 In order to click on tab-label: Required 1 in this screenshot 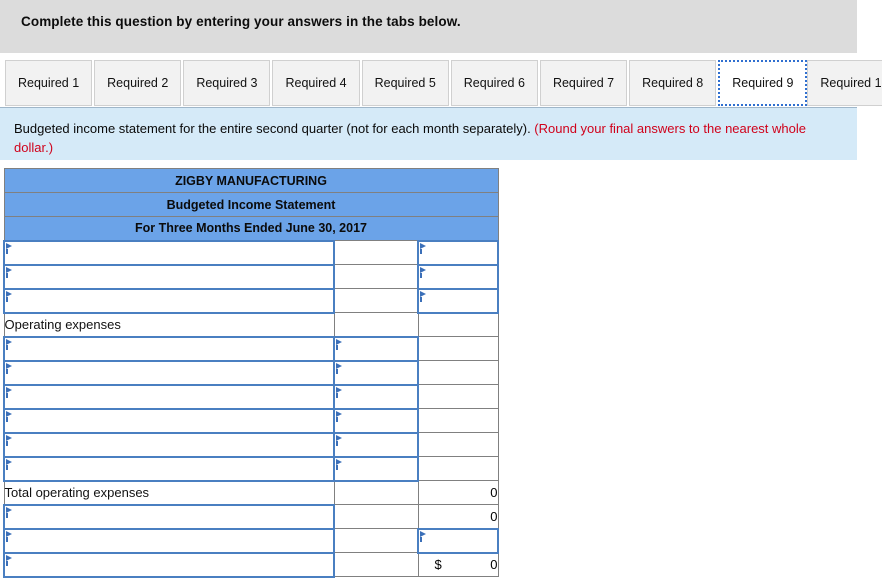, I will do `click(49, 83)`.